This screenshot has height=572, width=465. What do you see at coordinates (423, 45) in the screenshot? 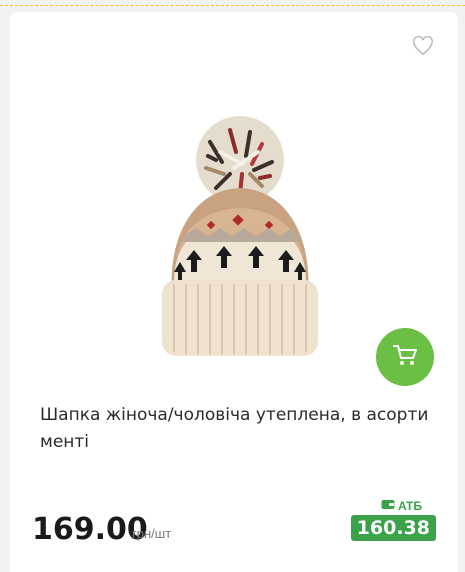
I see `favorite-heart-icon` at bounding box center [423, 45].